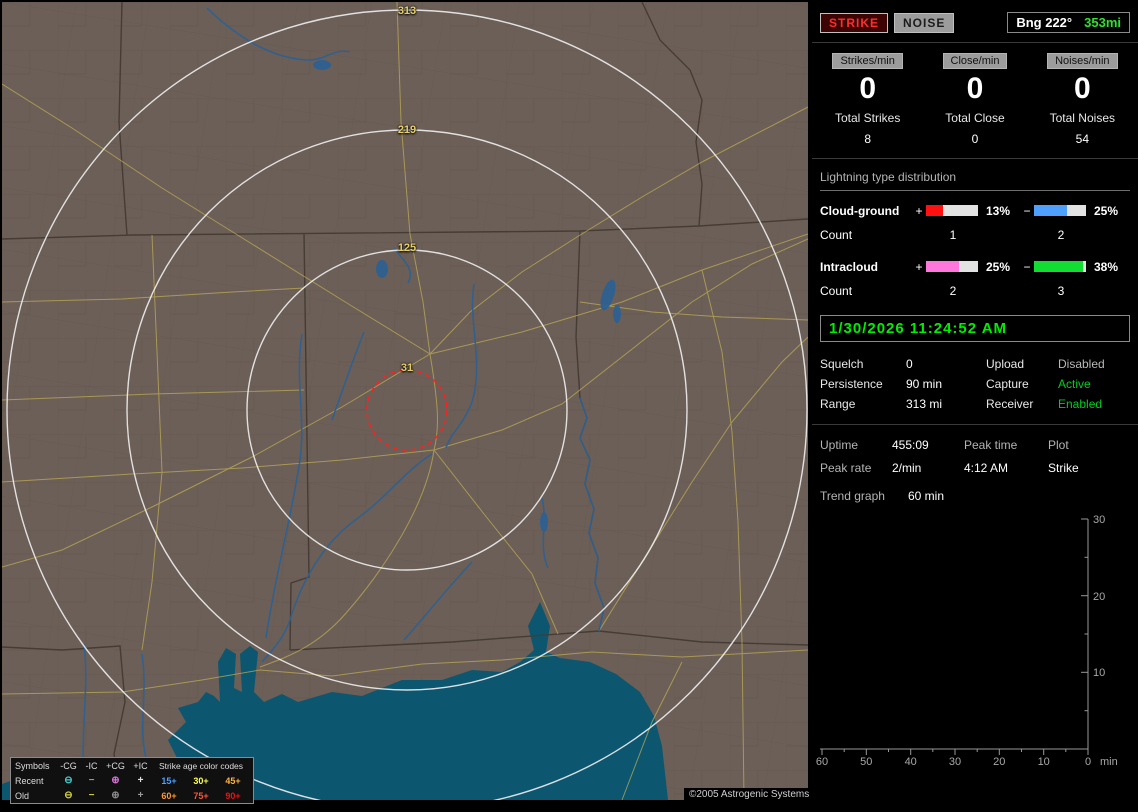  Describe the element at coordinates (954, 636) in the screenshot. I see `chart-axes` at that location.